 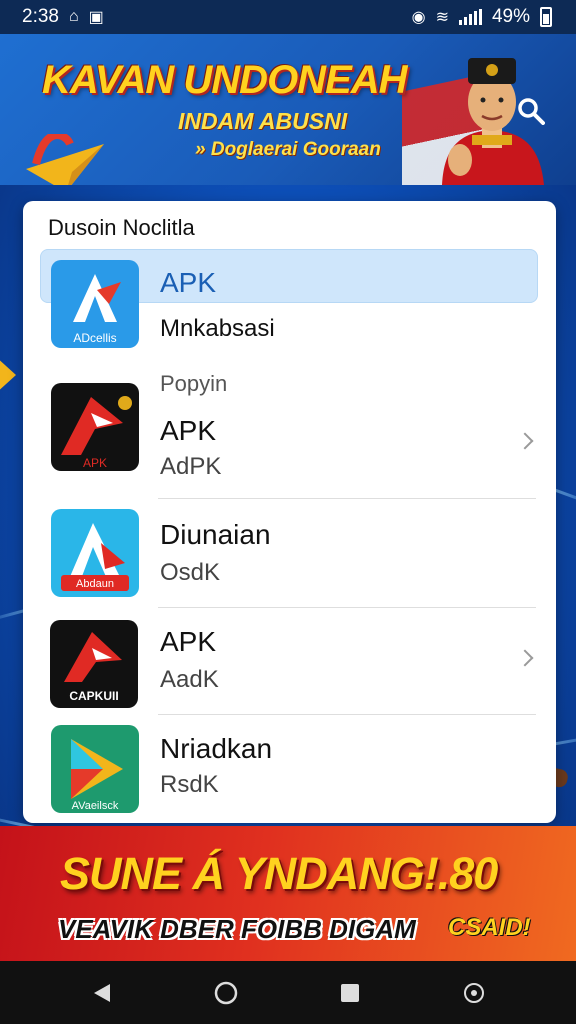 I want to click on status-right: ◉ ≋ 49%, so click(x=482, y=17).